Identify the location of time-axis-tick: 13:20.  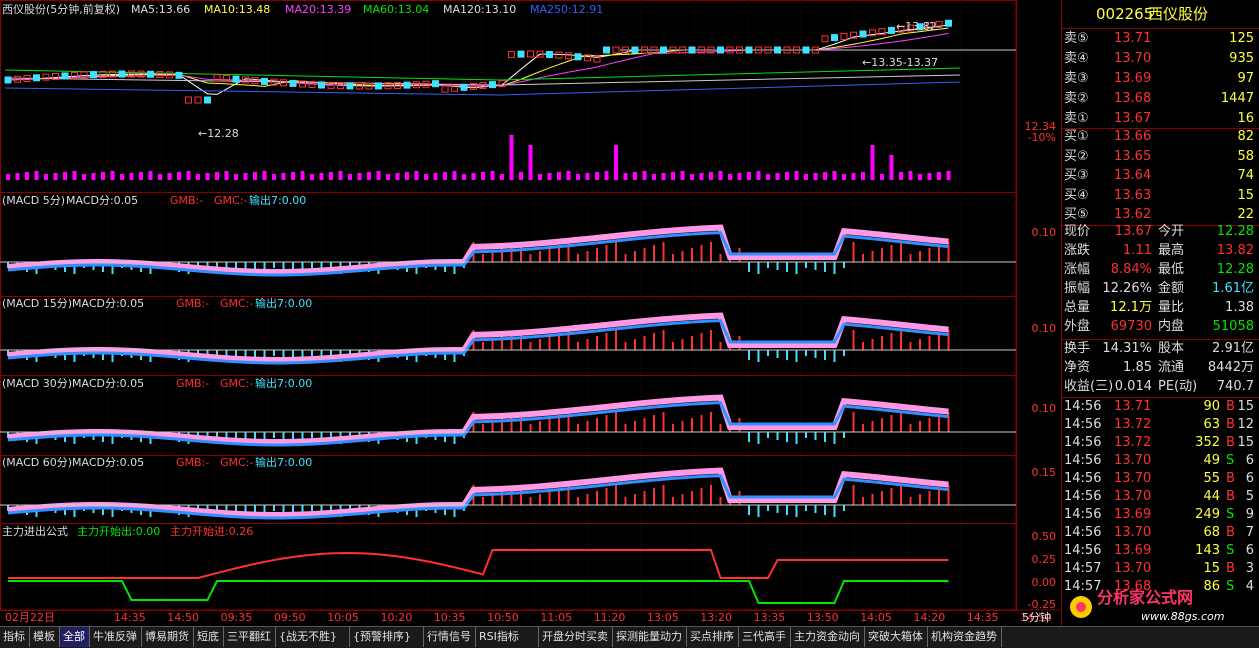
(716, 617).